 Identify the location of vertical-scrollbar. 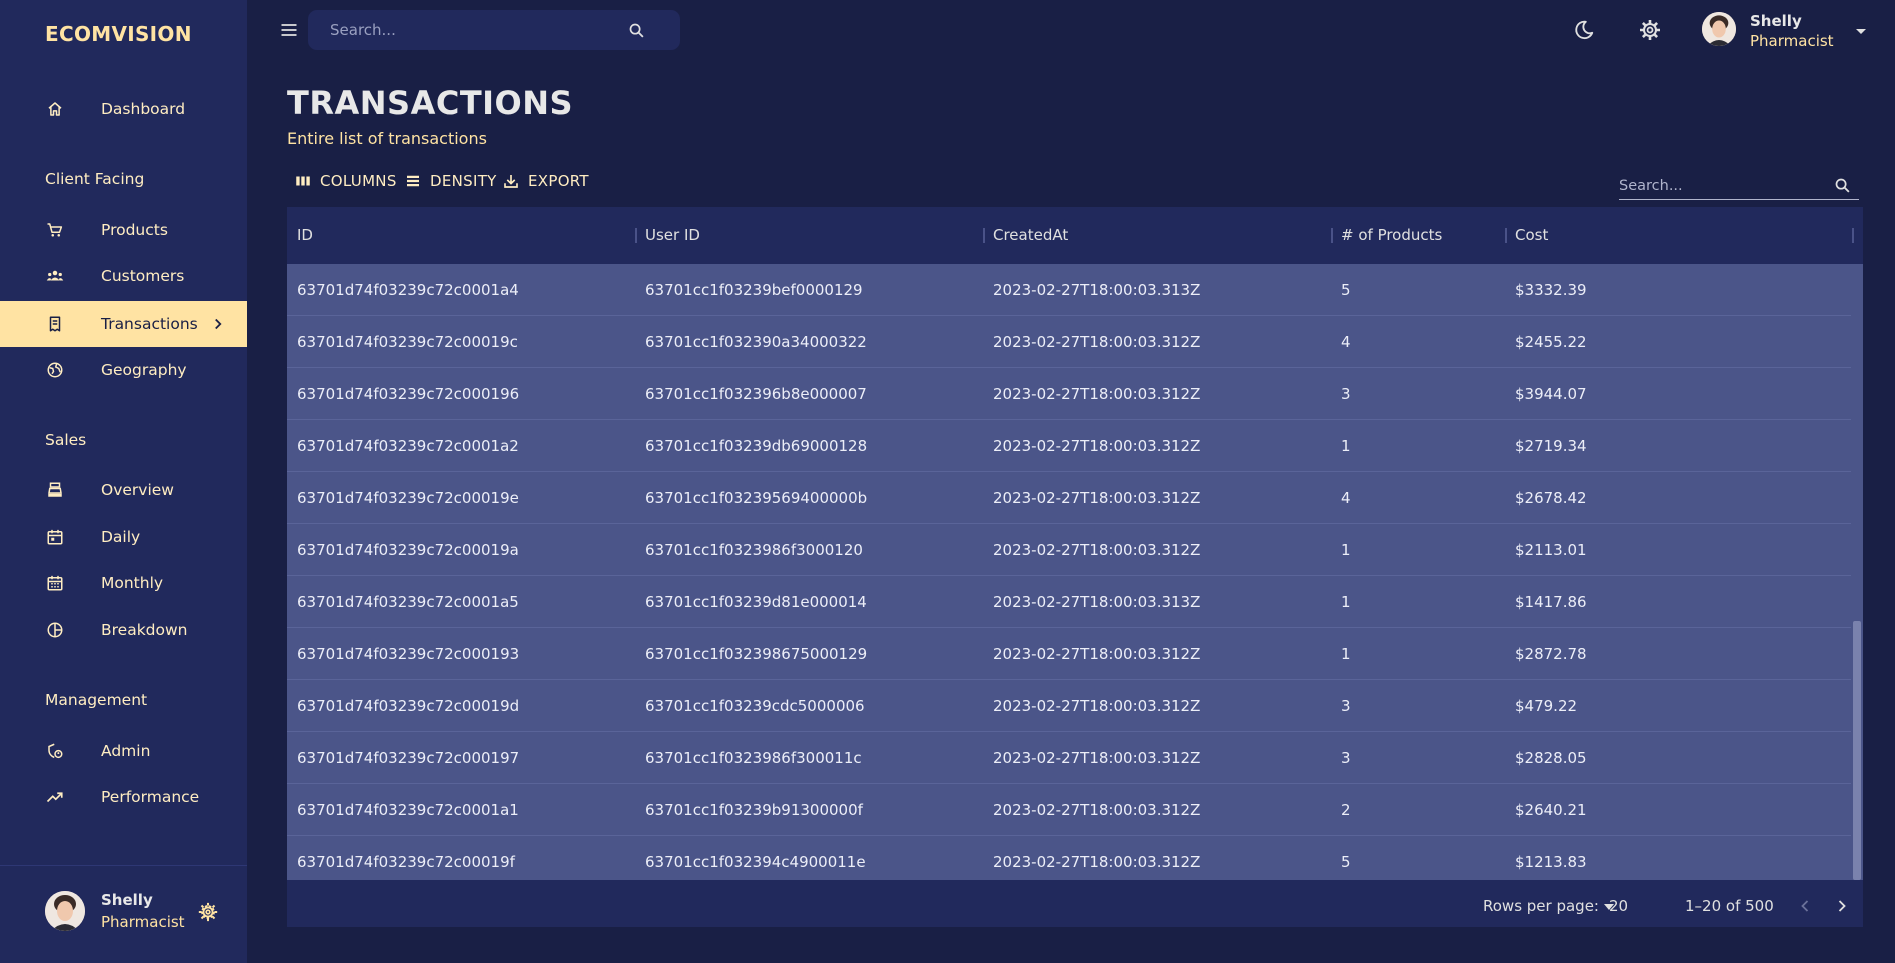
(1857, 572).